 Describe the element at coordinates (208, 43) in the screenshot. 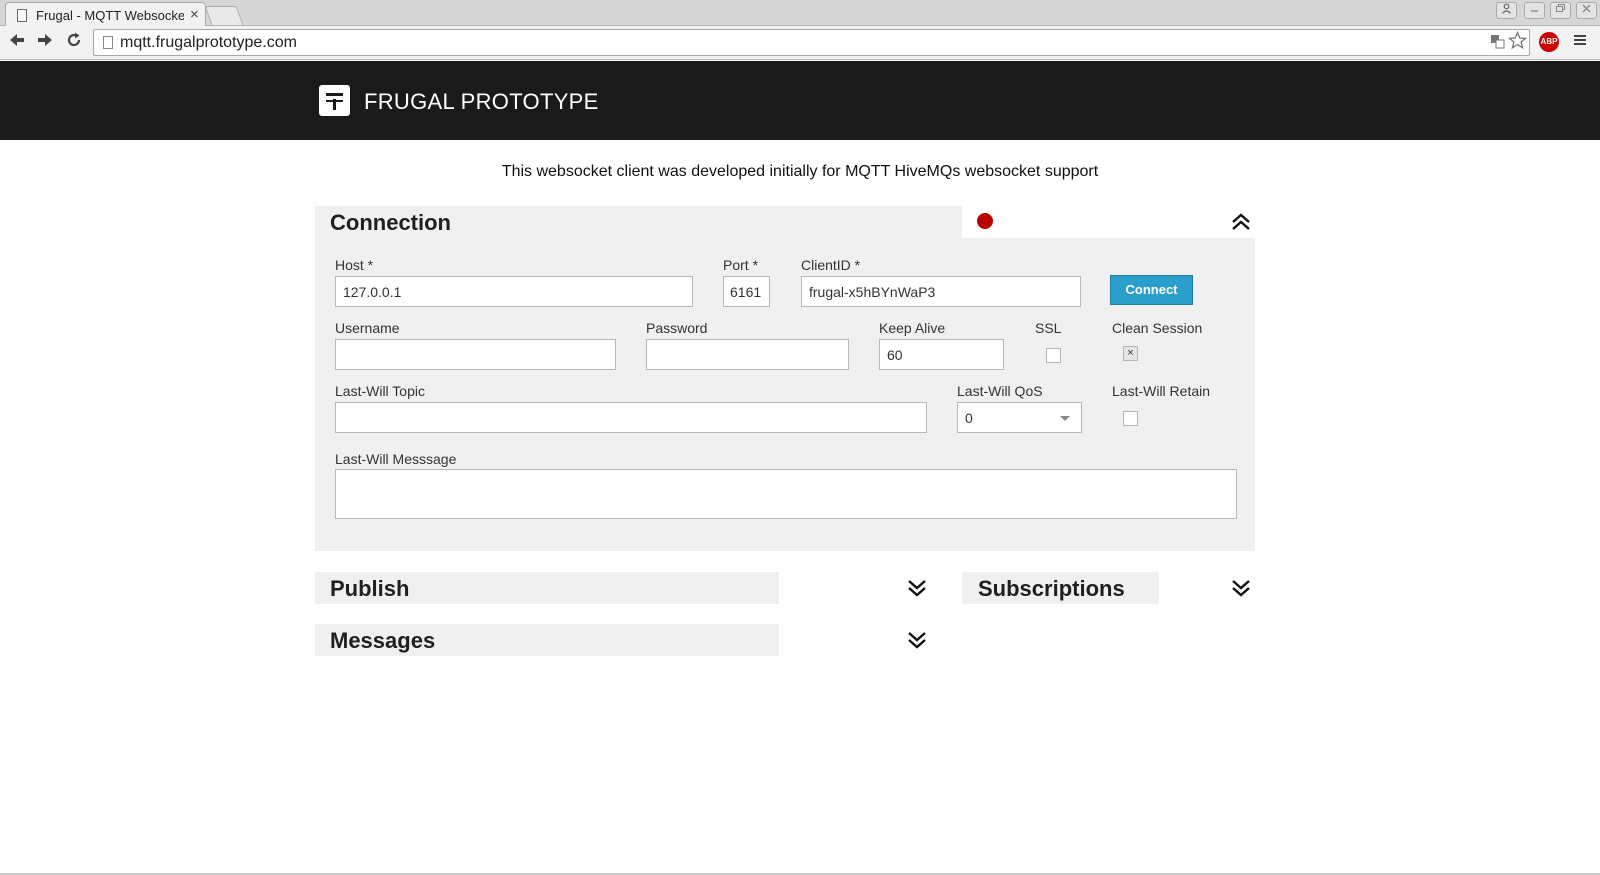

I see `url-text: mqtt.frugalprototype.com` at that location.